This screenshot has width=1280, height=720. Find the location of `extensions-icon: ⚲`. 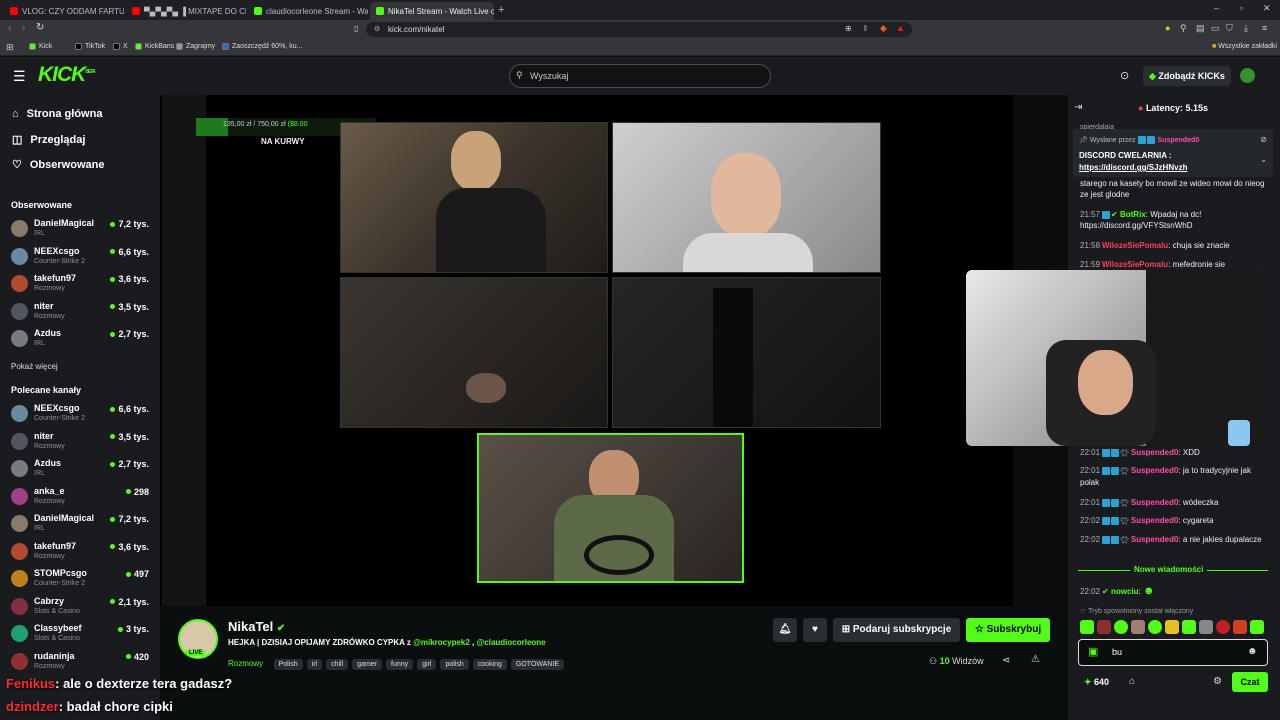

extensions-icon: ⚲ is located at coordinates (1183, 28).